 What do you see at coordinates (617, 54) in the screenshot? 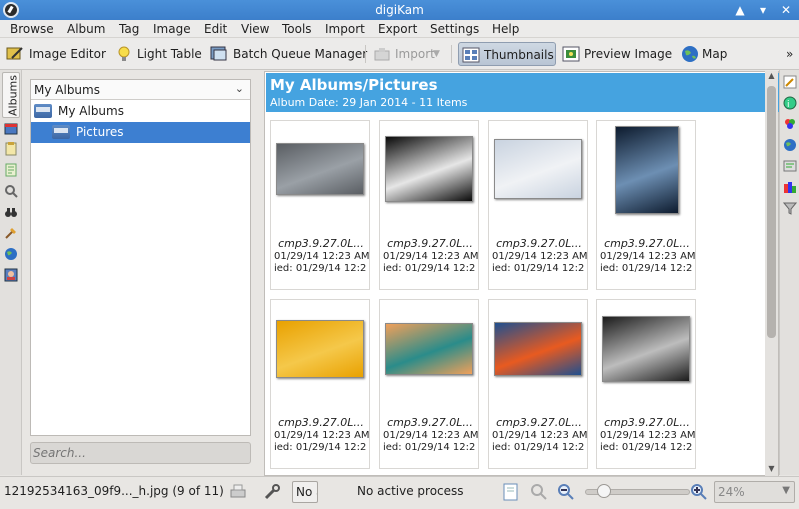
I see `preview-image-button: Preview Image` at bounding box center [617, 54].